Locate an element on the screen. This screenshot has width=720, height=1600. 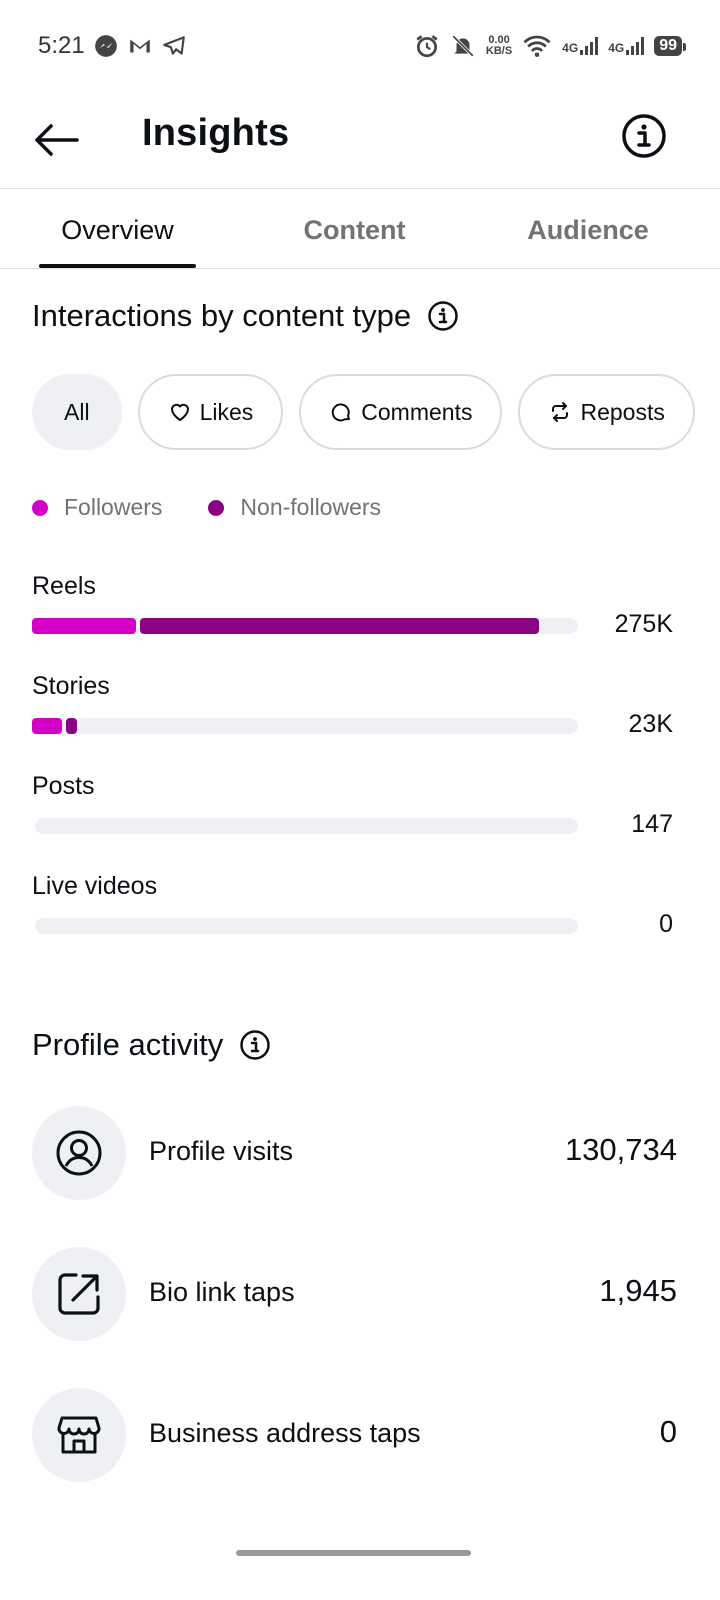
status-bar: 5:21 0.00 KB/S 4G 4G 99 is located at coordinates (360, 46).